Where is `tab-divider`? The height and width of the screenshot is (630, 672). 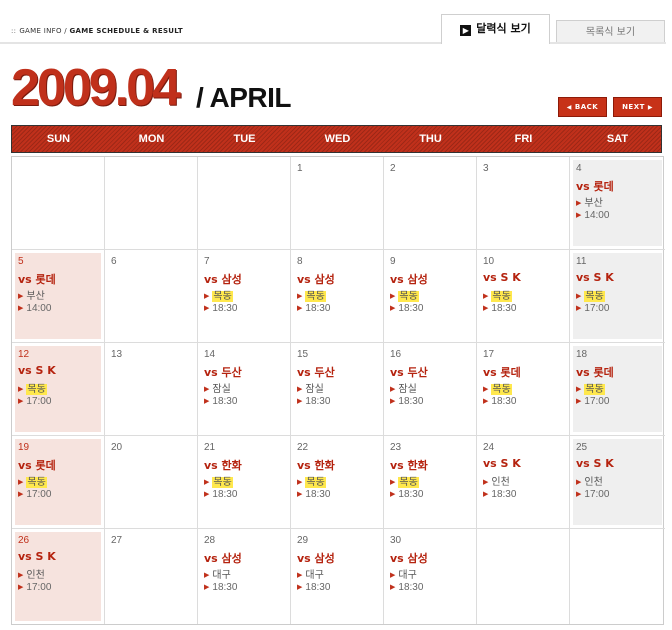 tab-divider is located at coordinates (333, 43).